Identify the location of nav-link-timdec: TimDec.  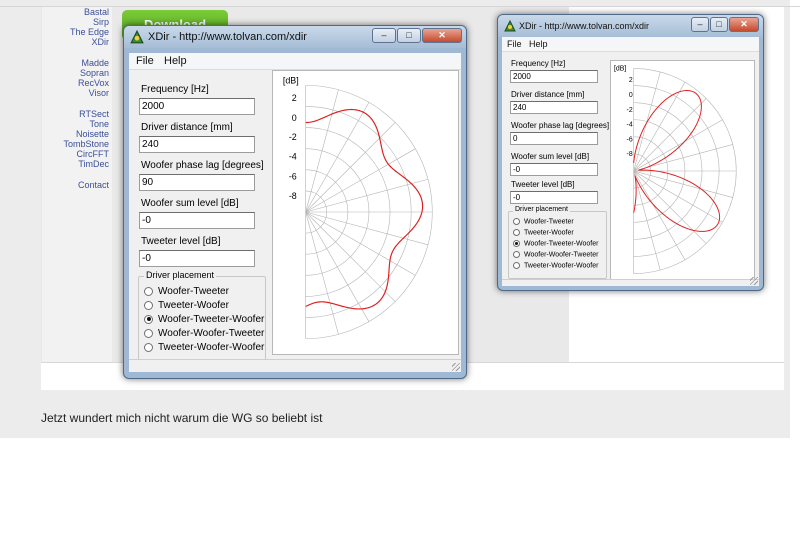
(75, 164).